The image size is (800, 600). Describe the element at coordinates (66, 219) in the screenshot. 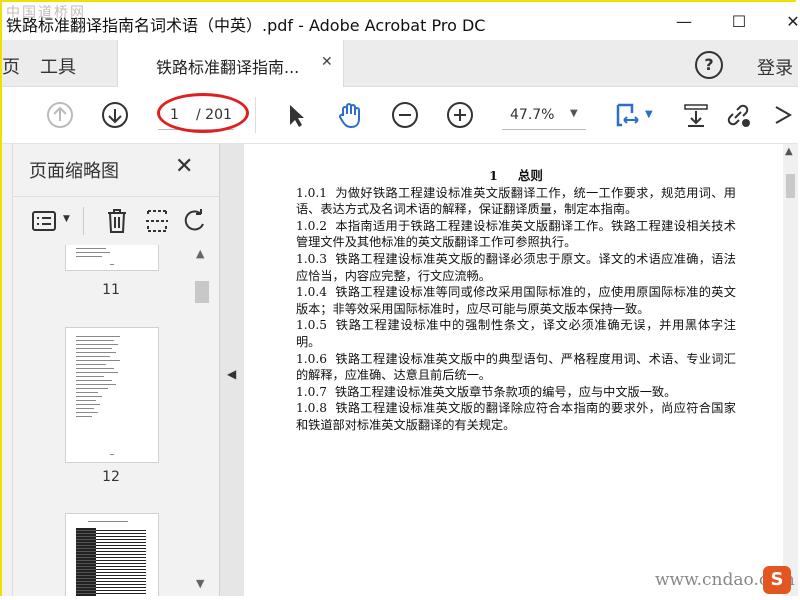

I see `options-chevron-icon: ▼` at that location.